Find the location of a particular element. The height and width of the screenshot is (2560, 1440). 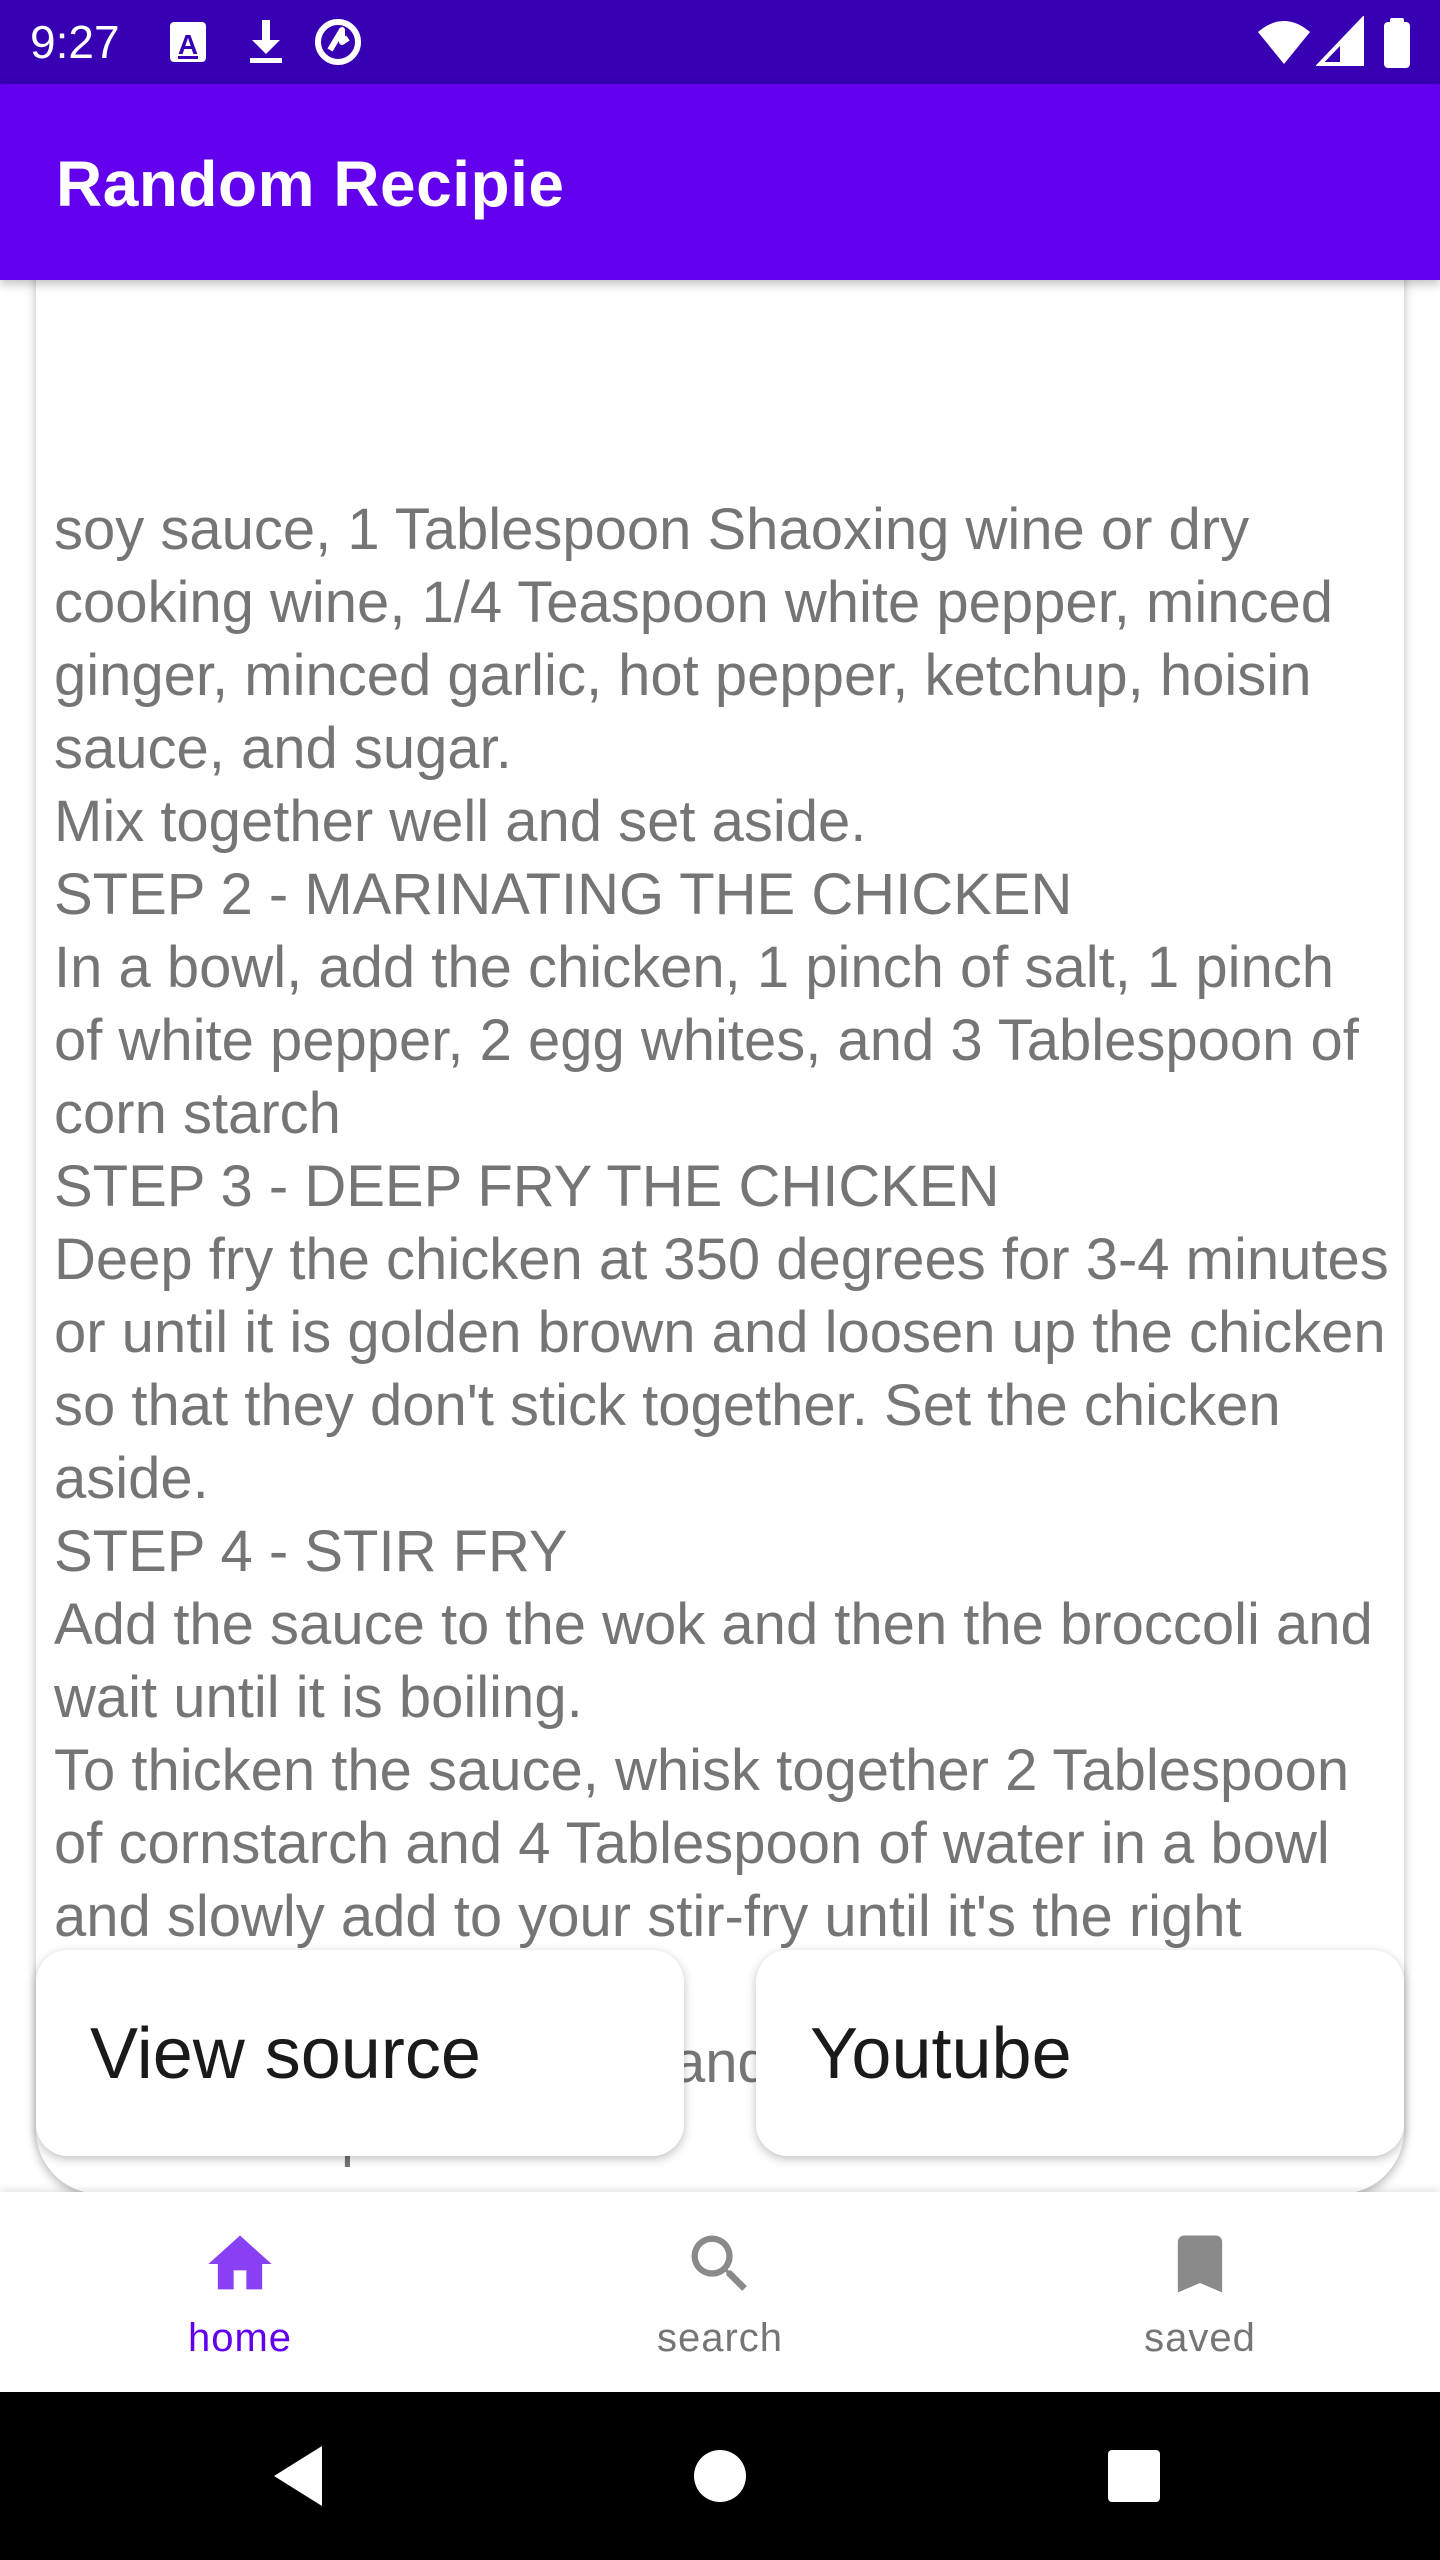

svg-text: A is located at coordinates (188, 44).